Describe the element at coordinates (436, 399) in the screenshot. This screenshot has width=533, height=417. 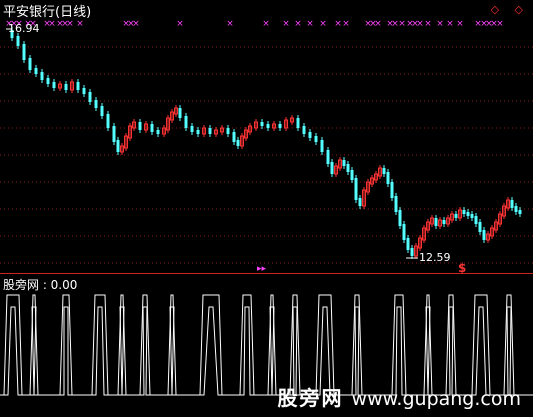
I see `watermark-url: www.gupang.com` at that location.